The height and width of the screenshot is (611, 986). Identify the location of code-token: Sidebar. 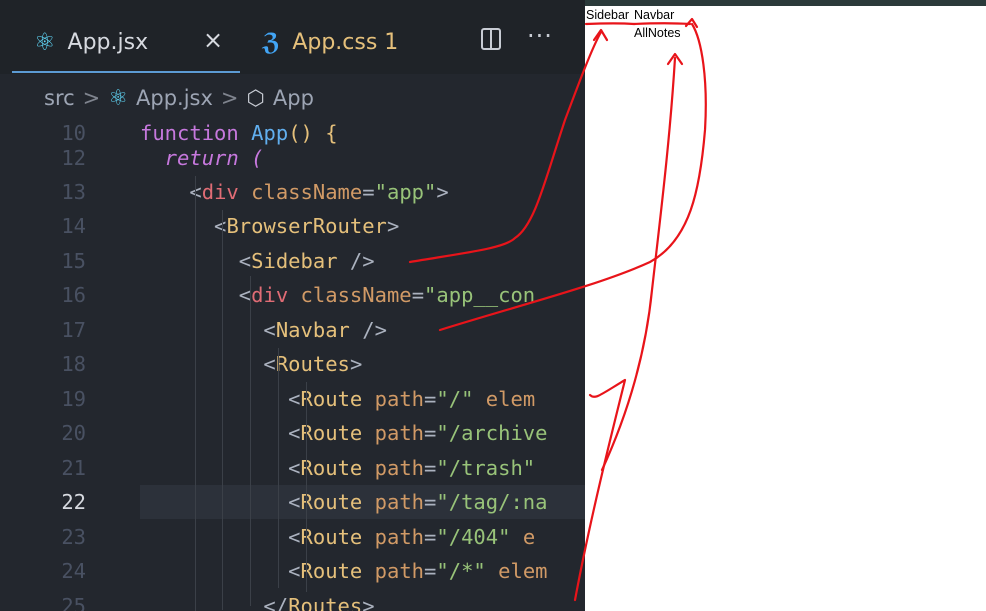
(294, 261).